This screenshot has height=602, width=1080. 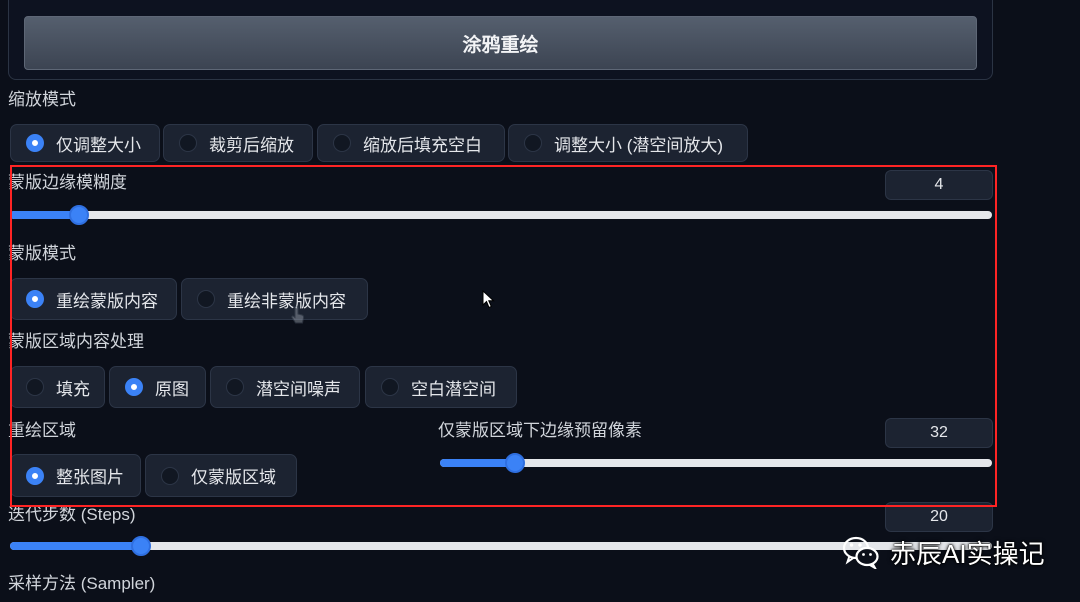 What do you see at coordinates (67, 182) in the screenshot?
I see `mask-blur-label: 蒙版边缘模糊度` at bounding box center [67, 182].